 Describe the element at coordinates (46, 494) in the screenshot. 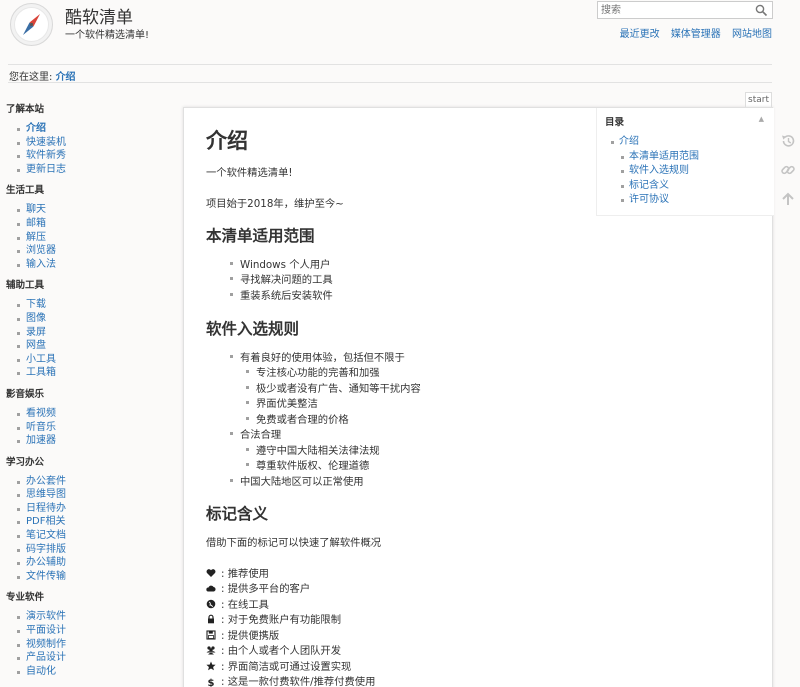

I see `sidebar-item-label: 思维导图` at that location.